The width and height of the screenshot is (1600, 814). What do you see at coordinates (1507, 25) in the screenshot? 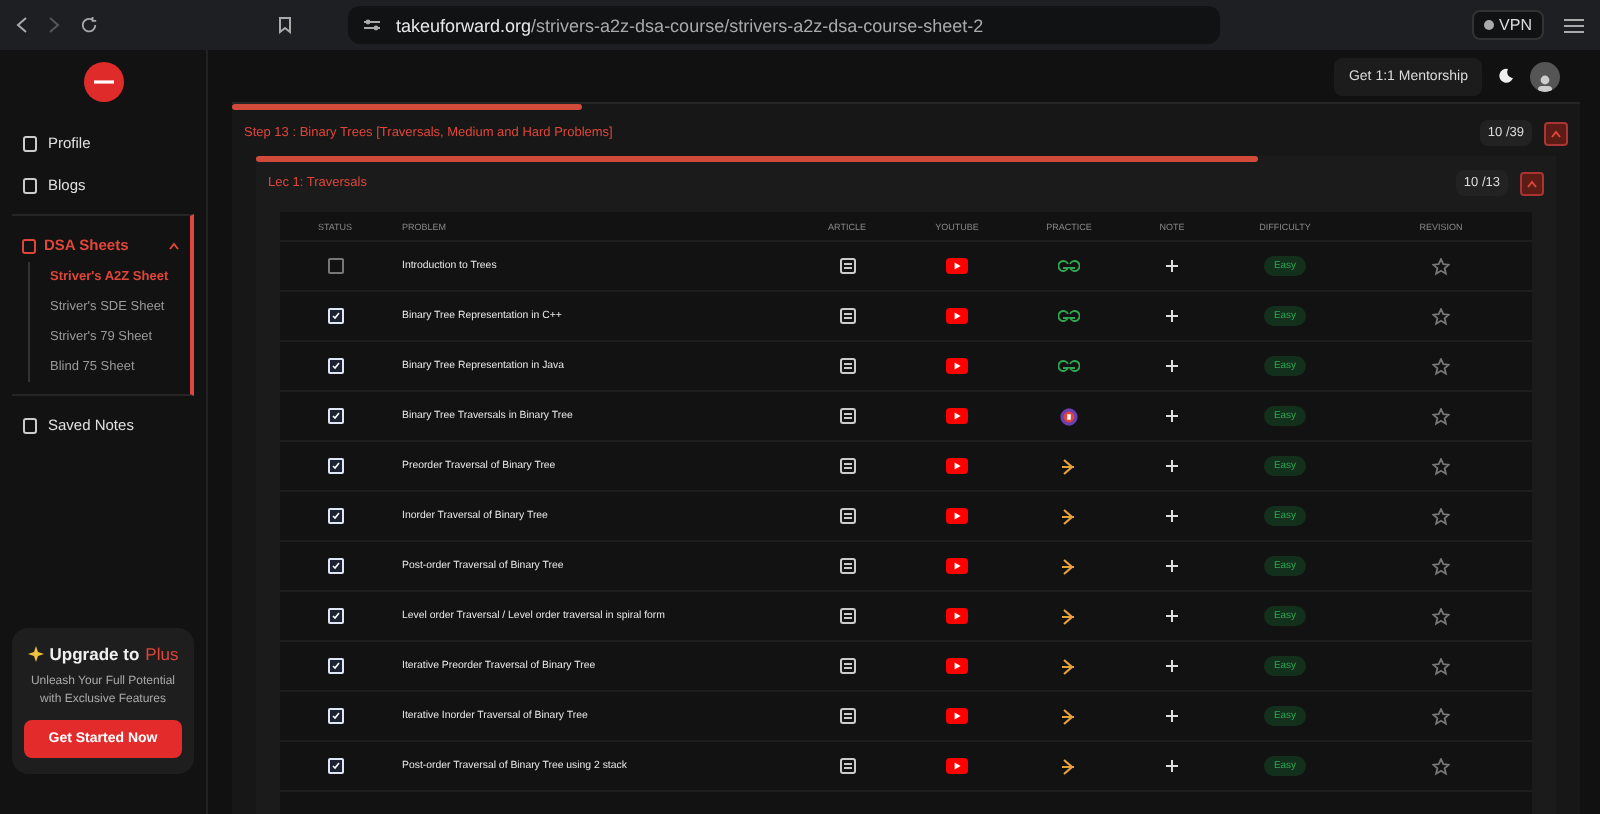
I see `vpn-button: VPN` at bounding box center [1507, 25].